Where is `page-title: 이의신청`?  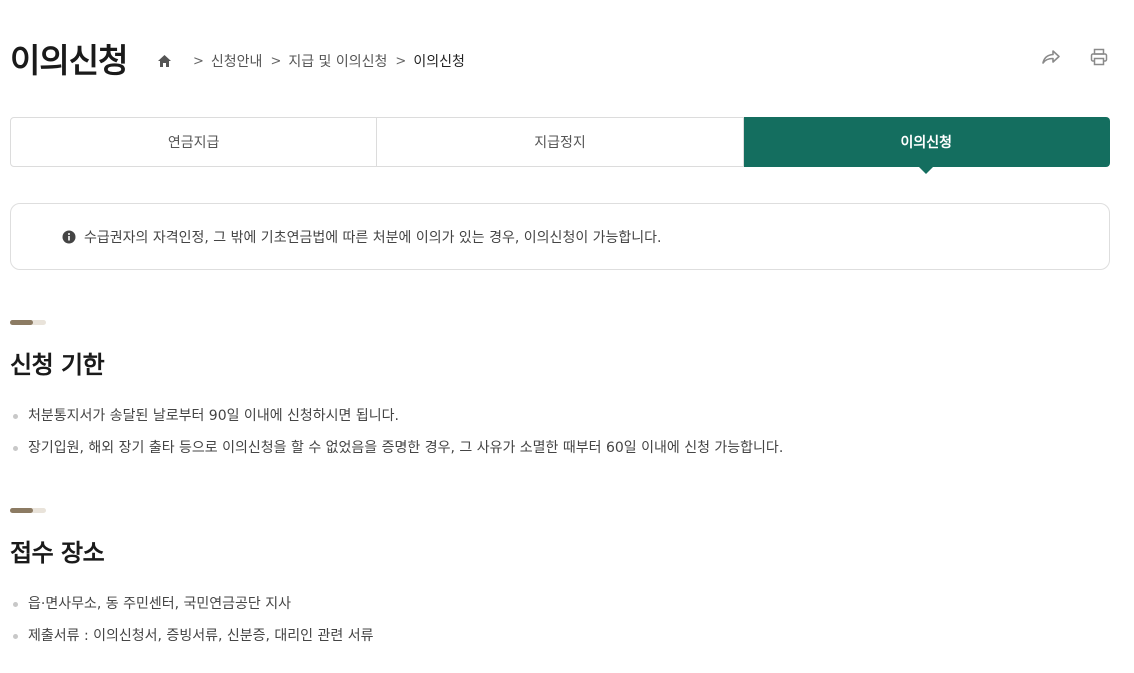 page-title: 이의신청 is located at coordinates (69, 60).